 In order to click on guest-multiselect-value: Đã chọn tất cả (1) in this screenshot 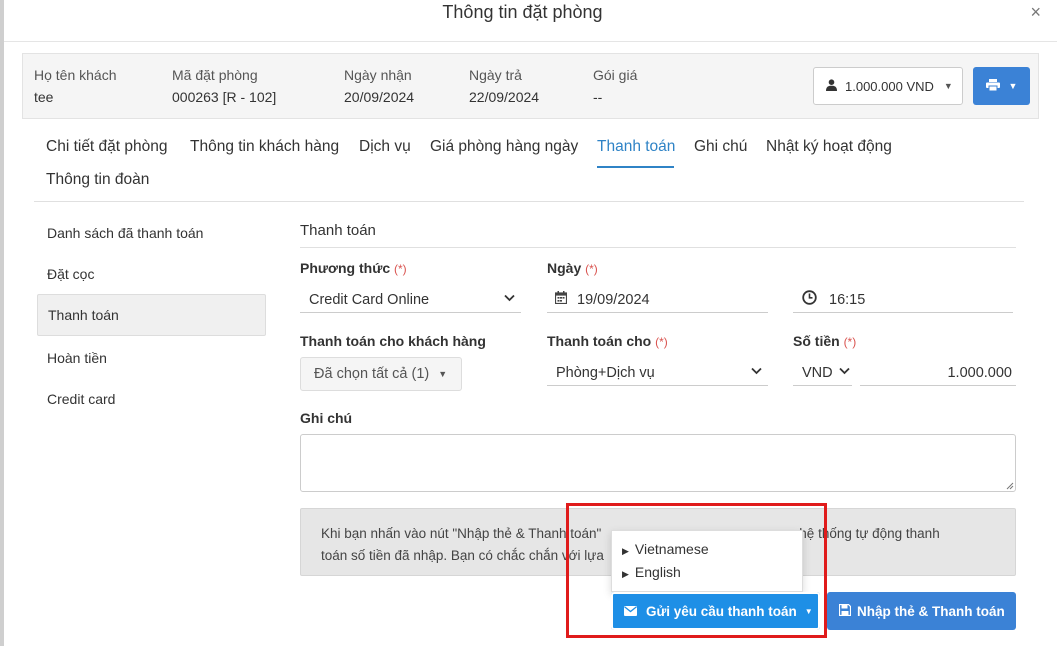, I will do `click(372, 374)`.